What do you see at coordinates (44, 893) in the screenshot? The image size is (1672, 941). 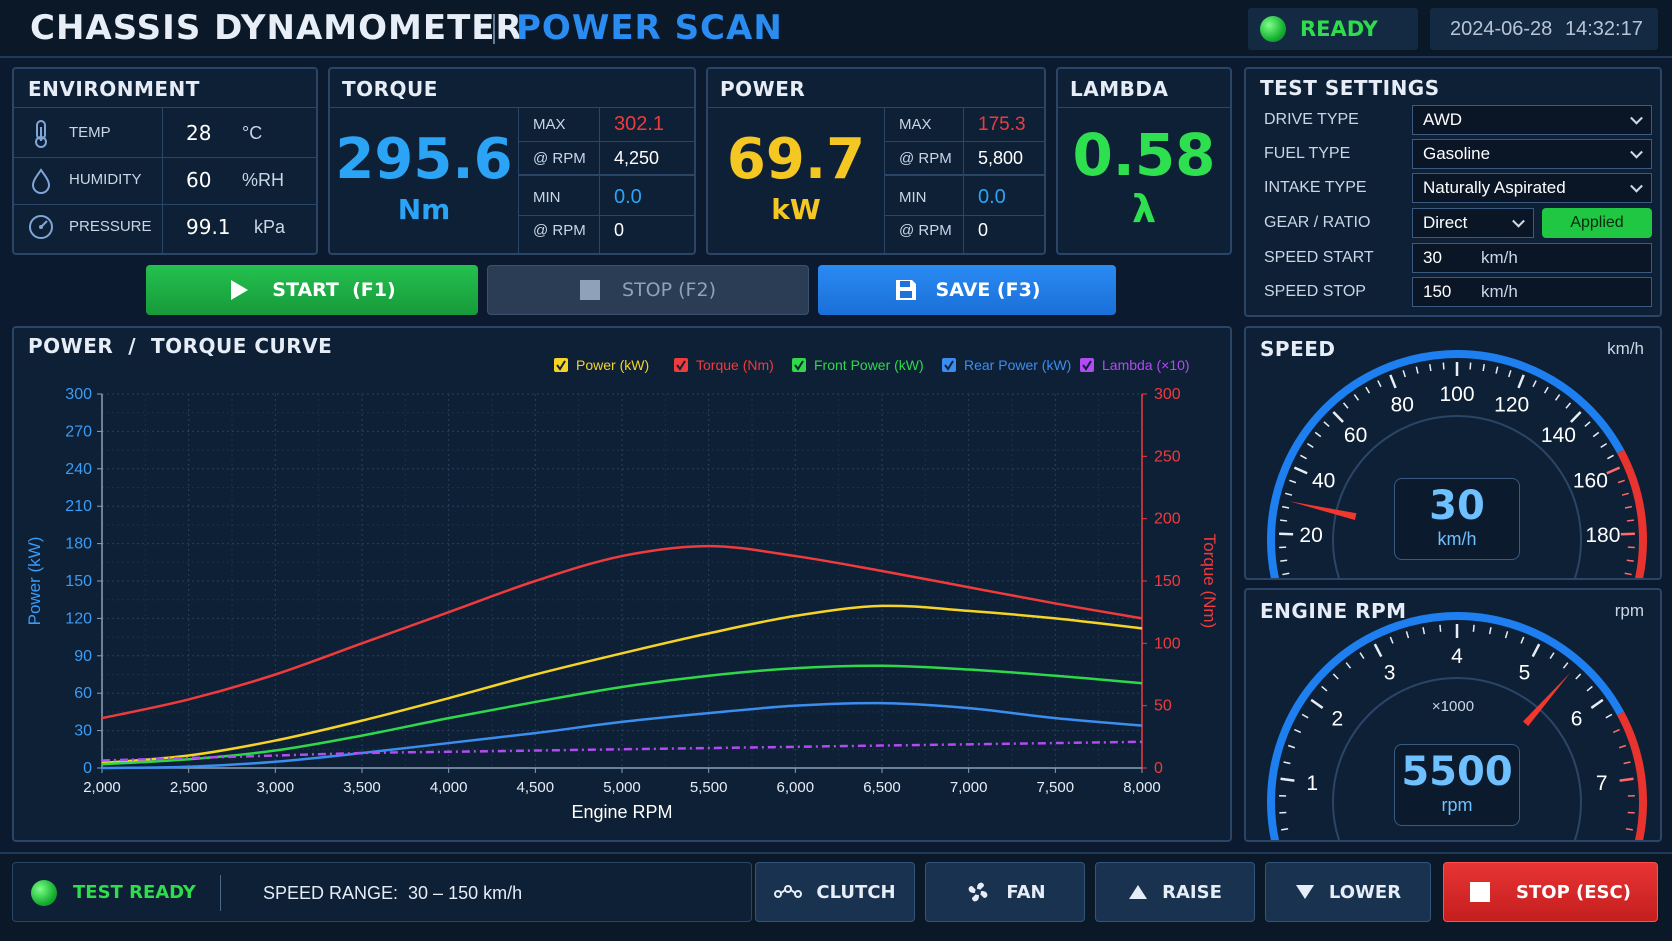 I see `test-ready-led-icon` at bounding box center [44, 893].